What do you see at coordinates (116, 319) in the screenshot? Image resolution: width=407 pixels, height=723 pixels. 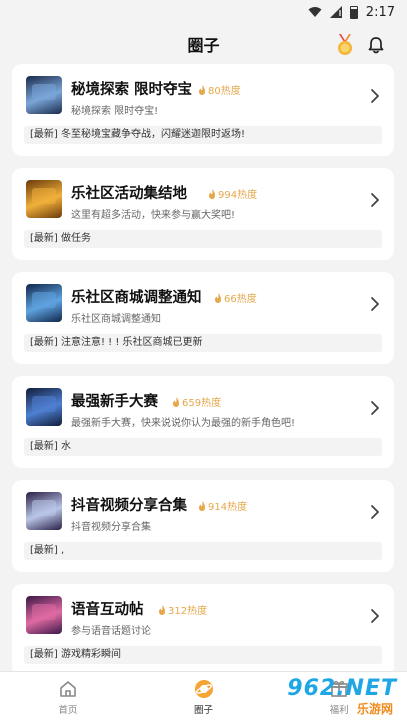 I see `circle-description: 乐社区商城调整通知` at bounding box center [116, 319].